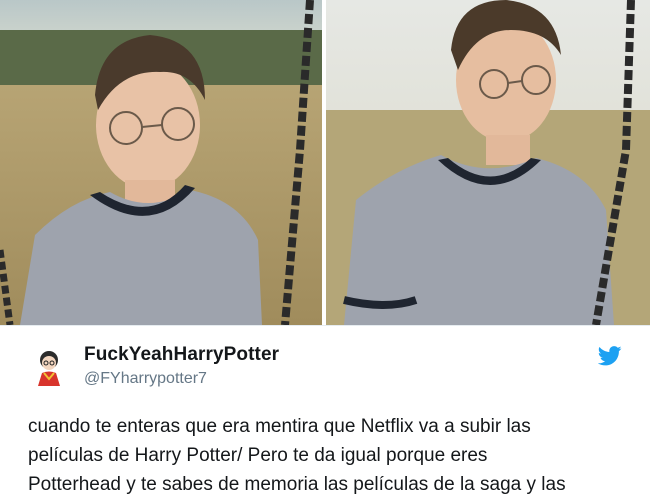 The height and width of the screenshot is (499, 650). I want to click on display-name: FuckYeahHarryPotter, so click(181, 355).